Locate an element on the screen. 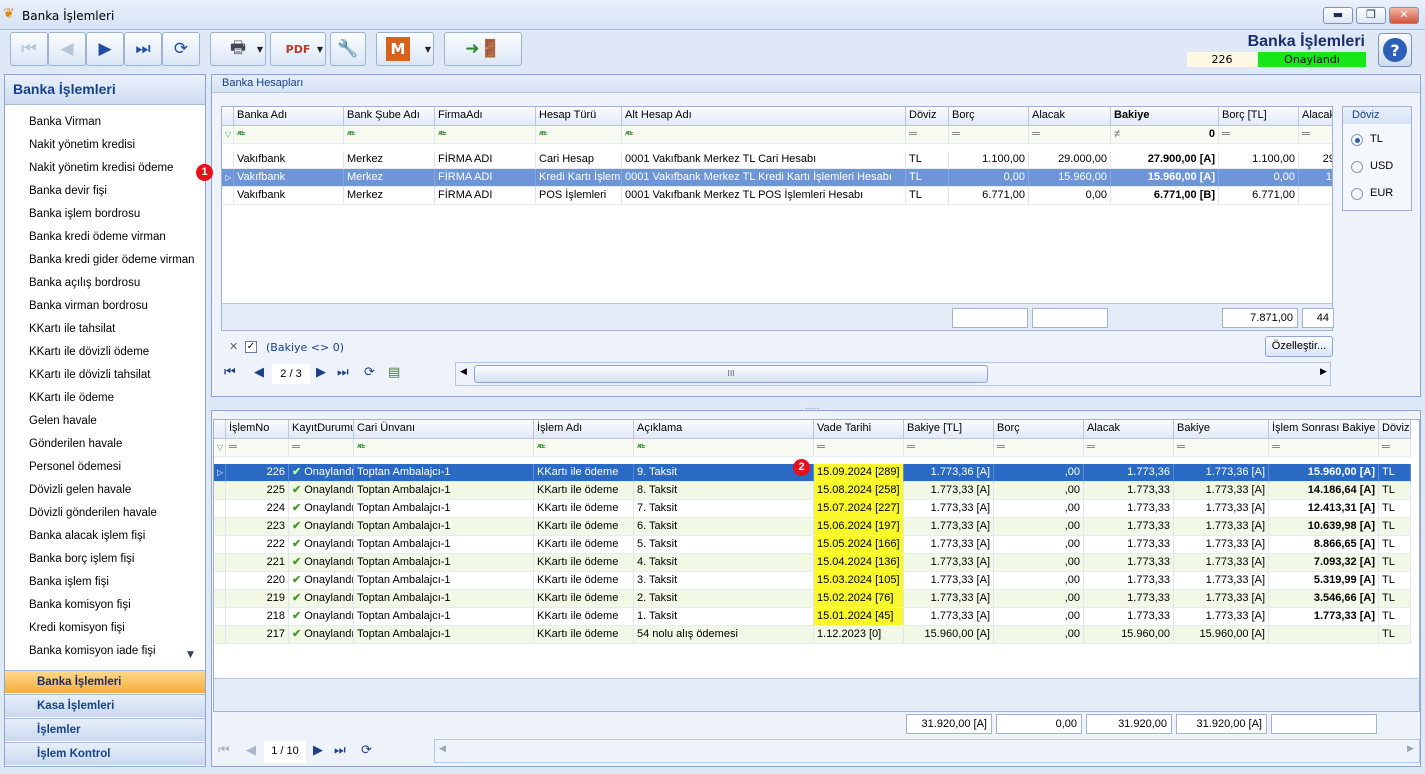 This screenshot has width=1425, height=774. scroll-thumb: III is located at coordinates (731, 374).